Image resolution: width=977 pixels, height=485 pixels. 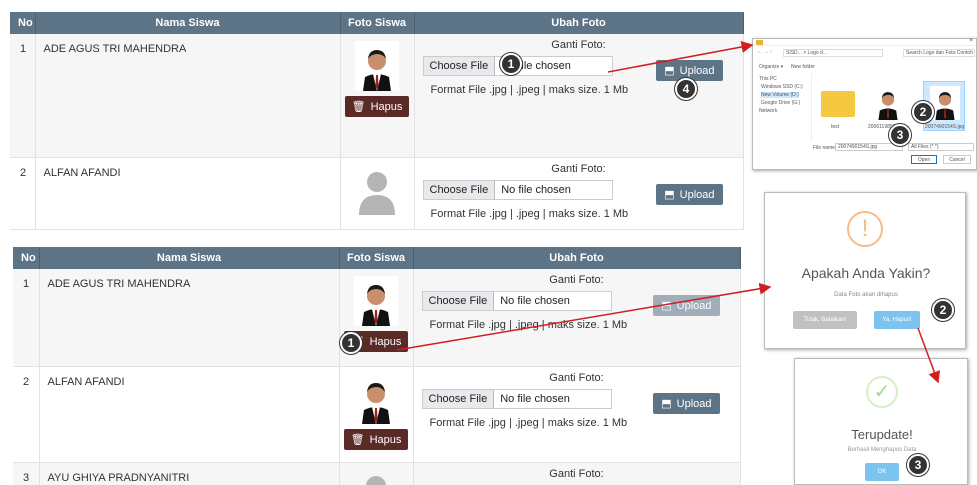 What do you see at coordinates (584, 316) in the screenshot?
I see `arrow-to-confirm-dialog` at bounding box center [584, 316].